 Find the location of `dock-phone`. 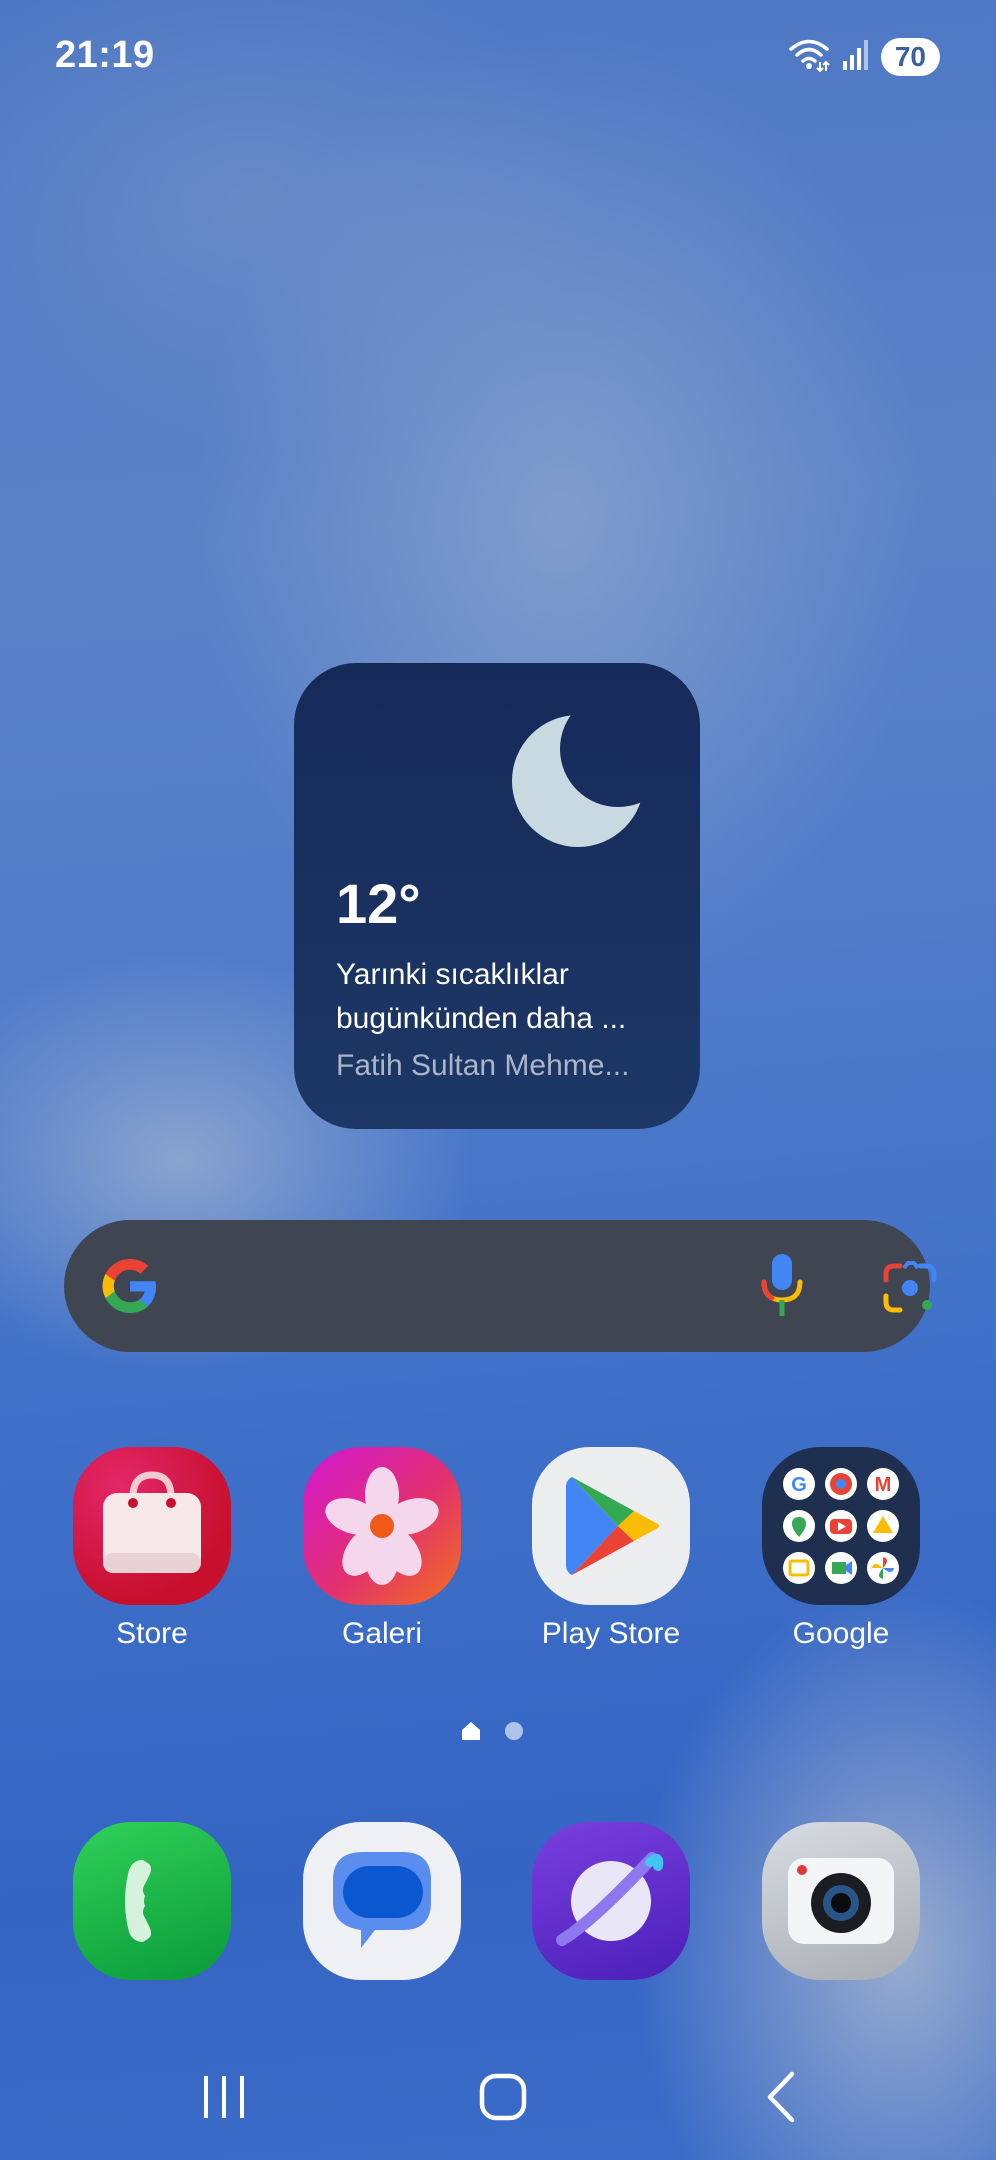

dock-phone is located at coordinates (152, 1901).